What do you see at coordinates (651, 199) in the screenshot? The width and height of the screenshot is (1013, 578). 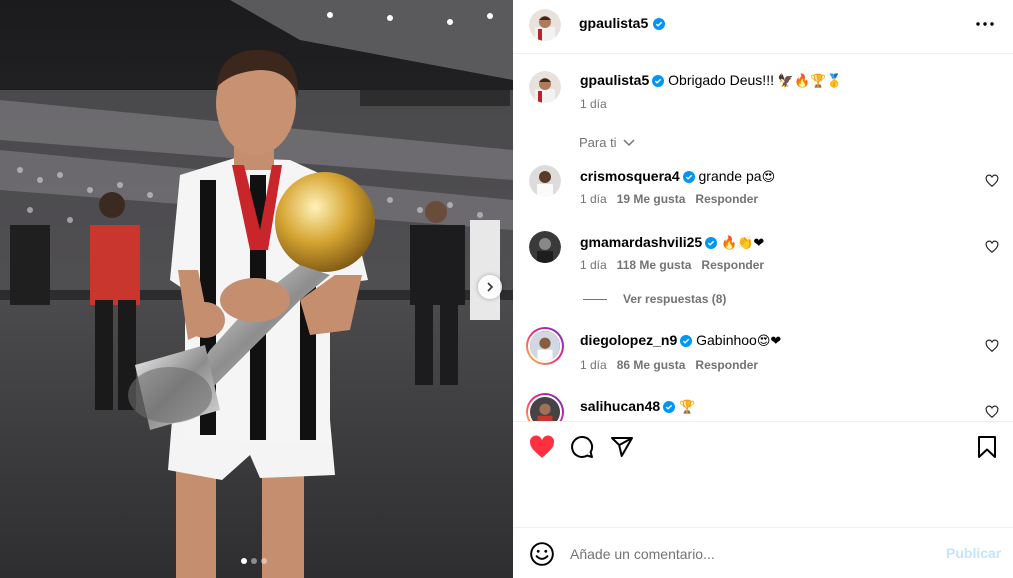 I see `comment-likes: 19 Me gusta` at bounding box center [651, 199].